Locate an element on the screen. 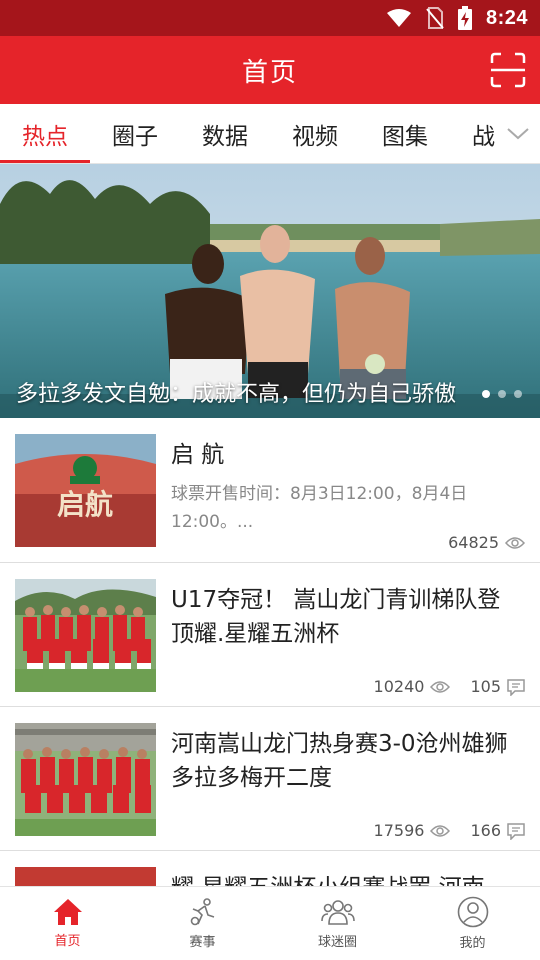  bottom-navigation: 首页 赛事 球迷圈 我的 is located at coordinates (270, 923).